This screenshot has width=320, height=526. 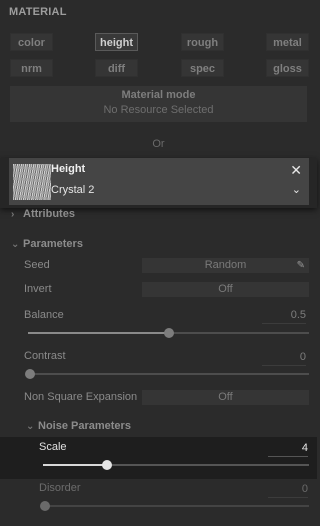 I want to click on invert-toggle: Off, so click(x=225, y=289).